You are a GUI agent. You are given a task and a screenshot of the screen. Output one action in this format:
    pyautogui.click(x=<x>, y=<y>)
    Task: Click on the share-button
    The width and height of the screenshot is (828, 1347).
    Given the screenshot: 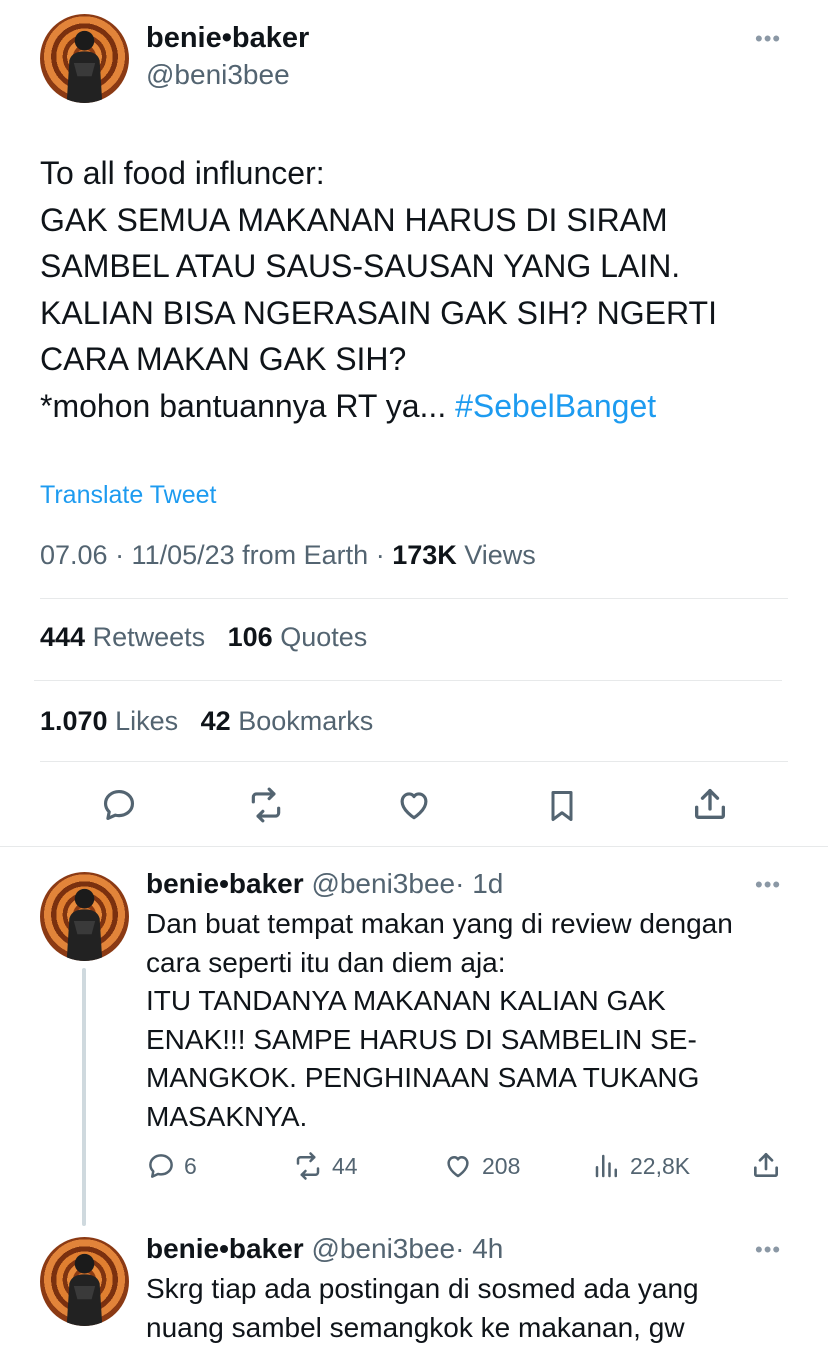 What is the action you would take?
    pyautogui.click(x=710, y=804)
    